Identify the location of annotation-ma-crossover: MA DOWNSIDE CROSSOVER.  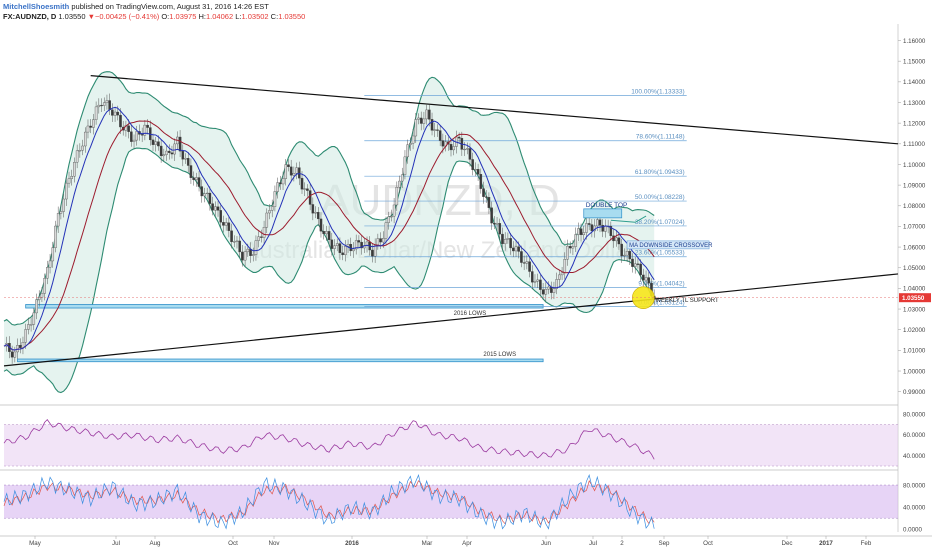
(671, 246).